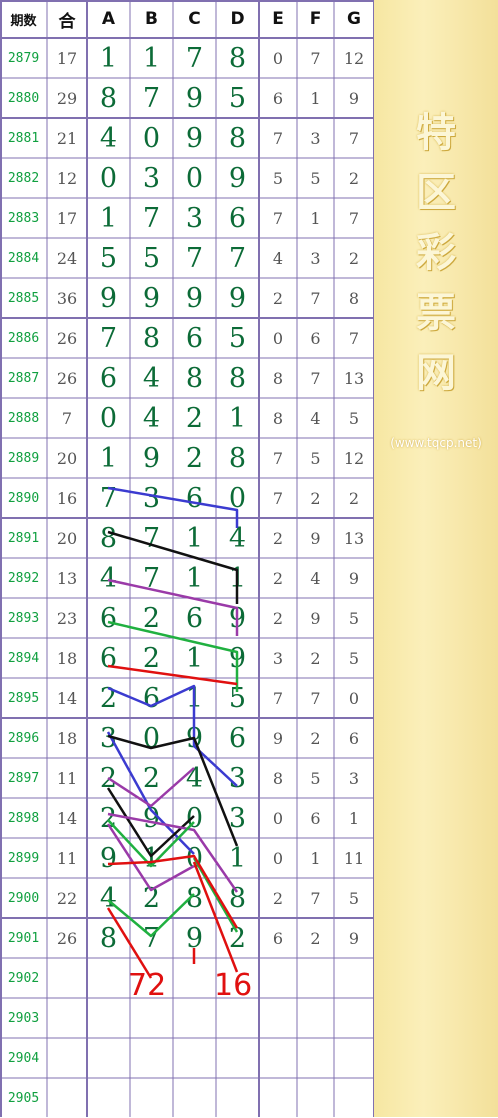  What do you see at coordinates (436, 443) in the screenshot?
I see `banner-url: (www.tqcp.net)` at bounding box center [436, 443].